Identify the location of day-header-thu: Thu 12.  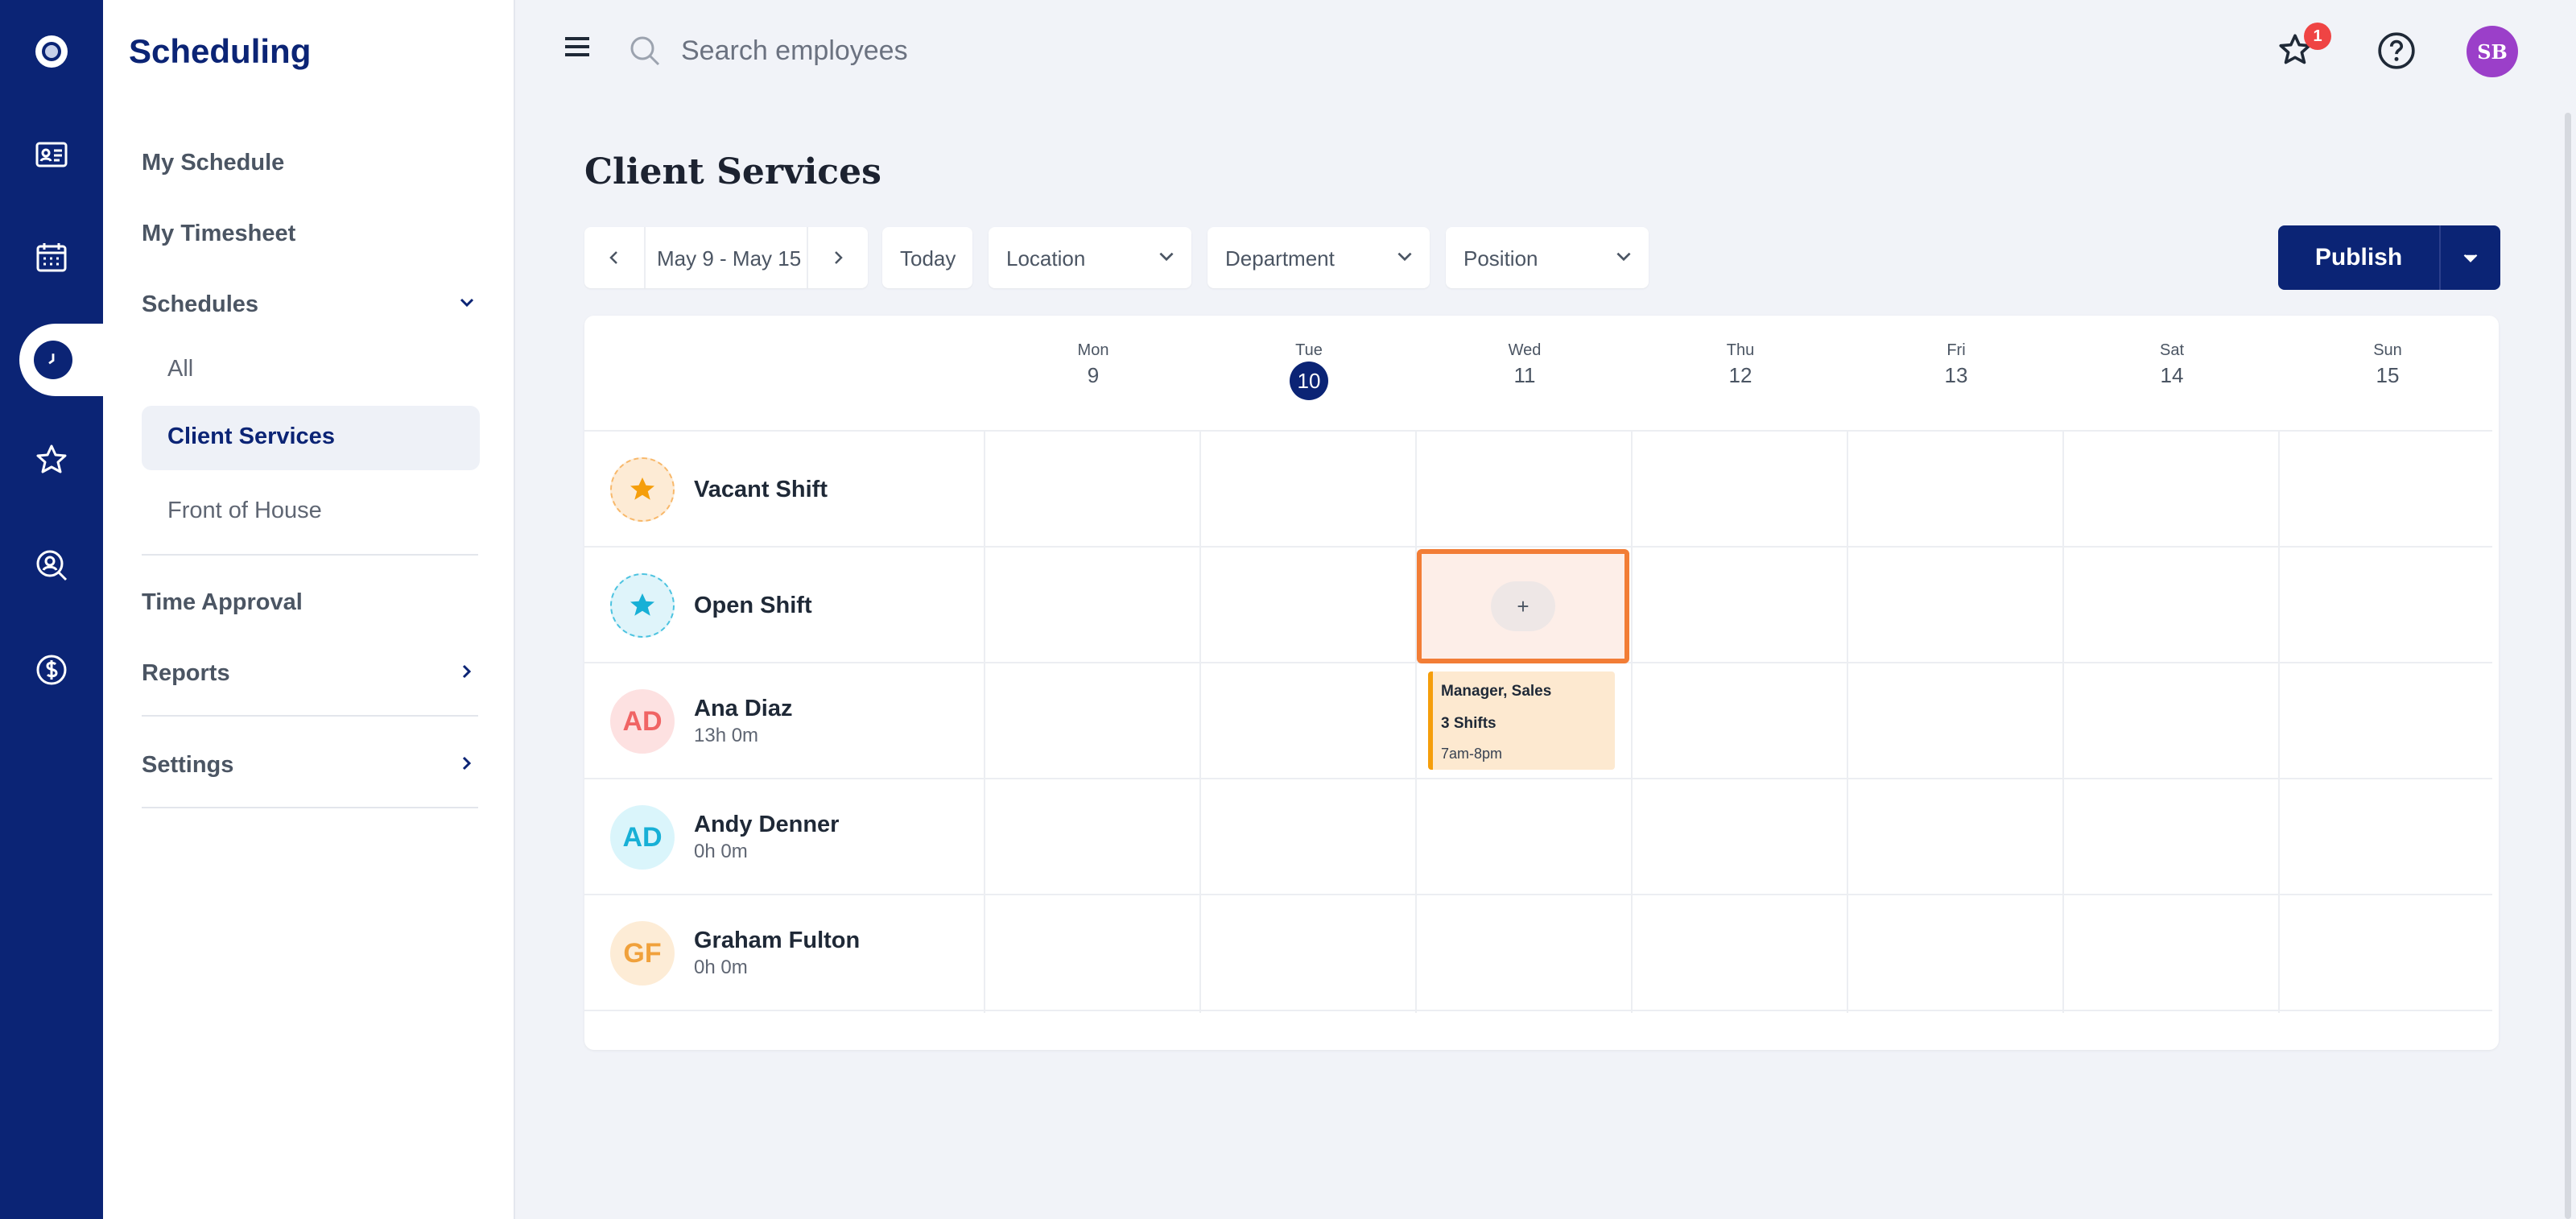
(1740, 365).